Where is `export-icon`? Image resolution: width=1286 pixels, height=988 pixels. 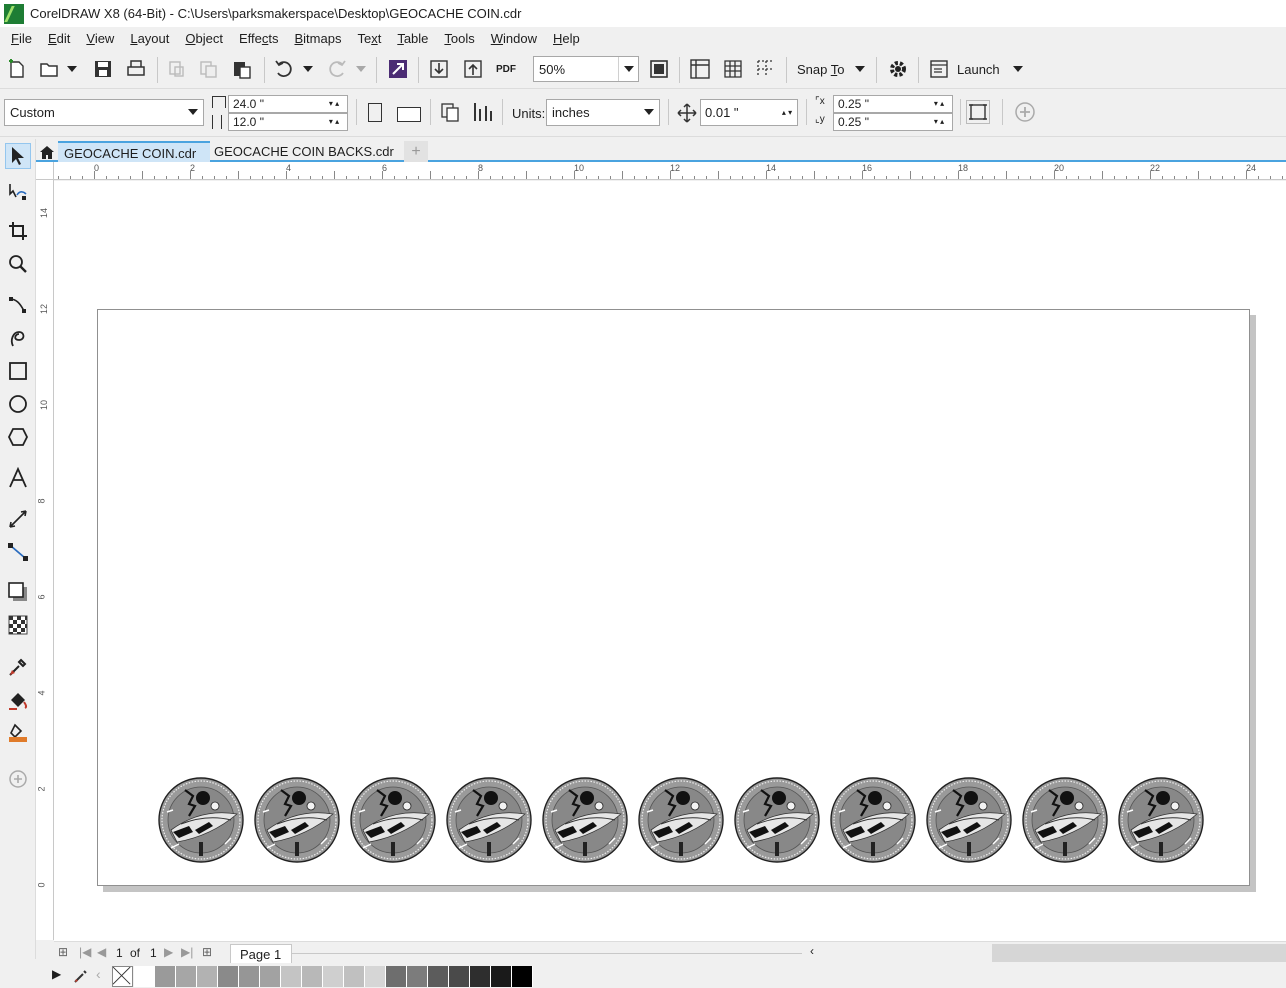
export-icon is located at coordinates (473, 69).